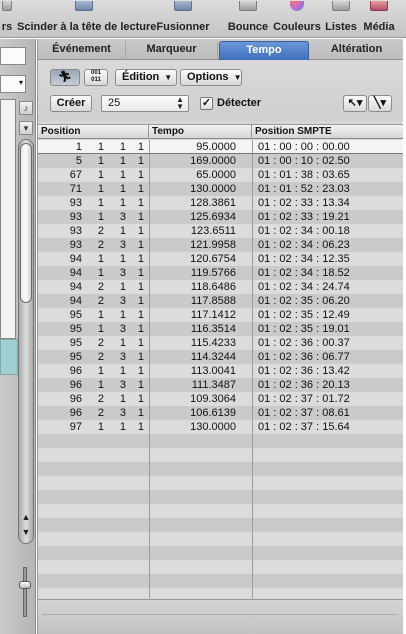 The image size is (406, 634). I want to click on note-icon: ♪, so click(26, 108).